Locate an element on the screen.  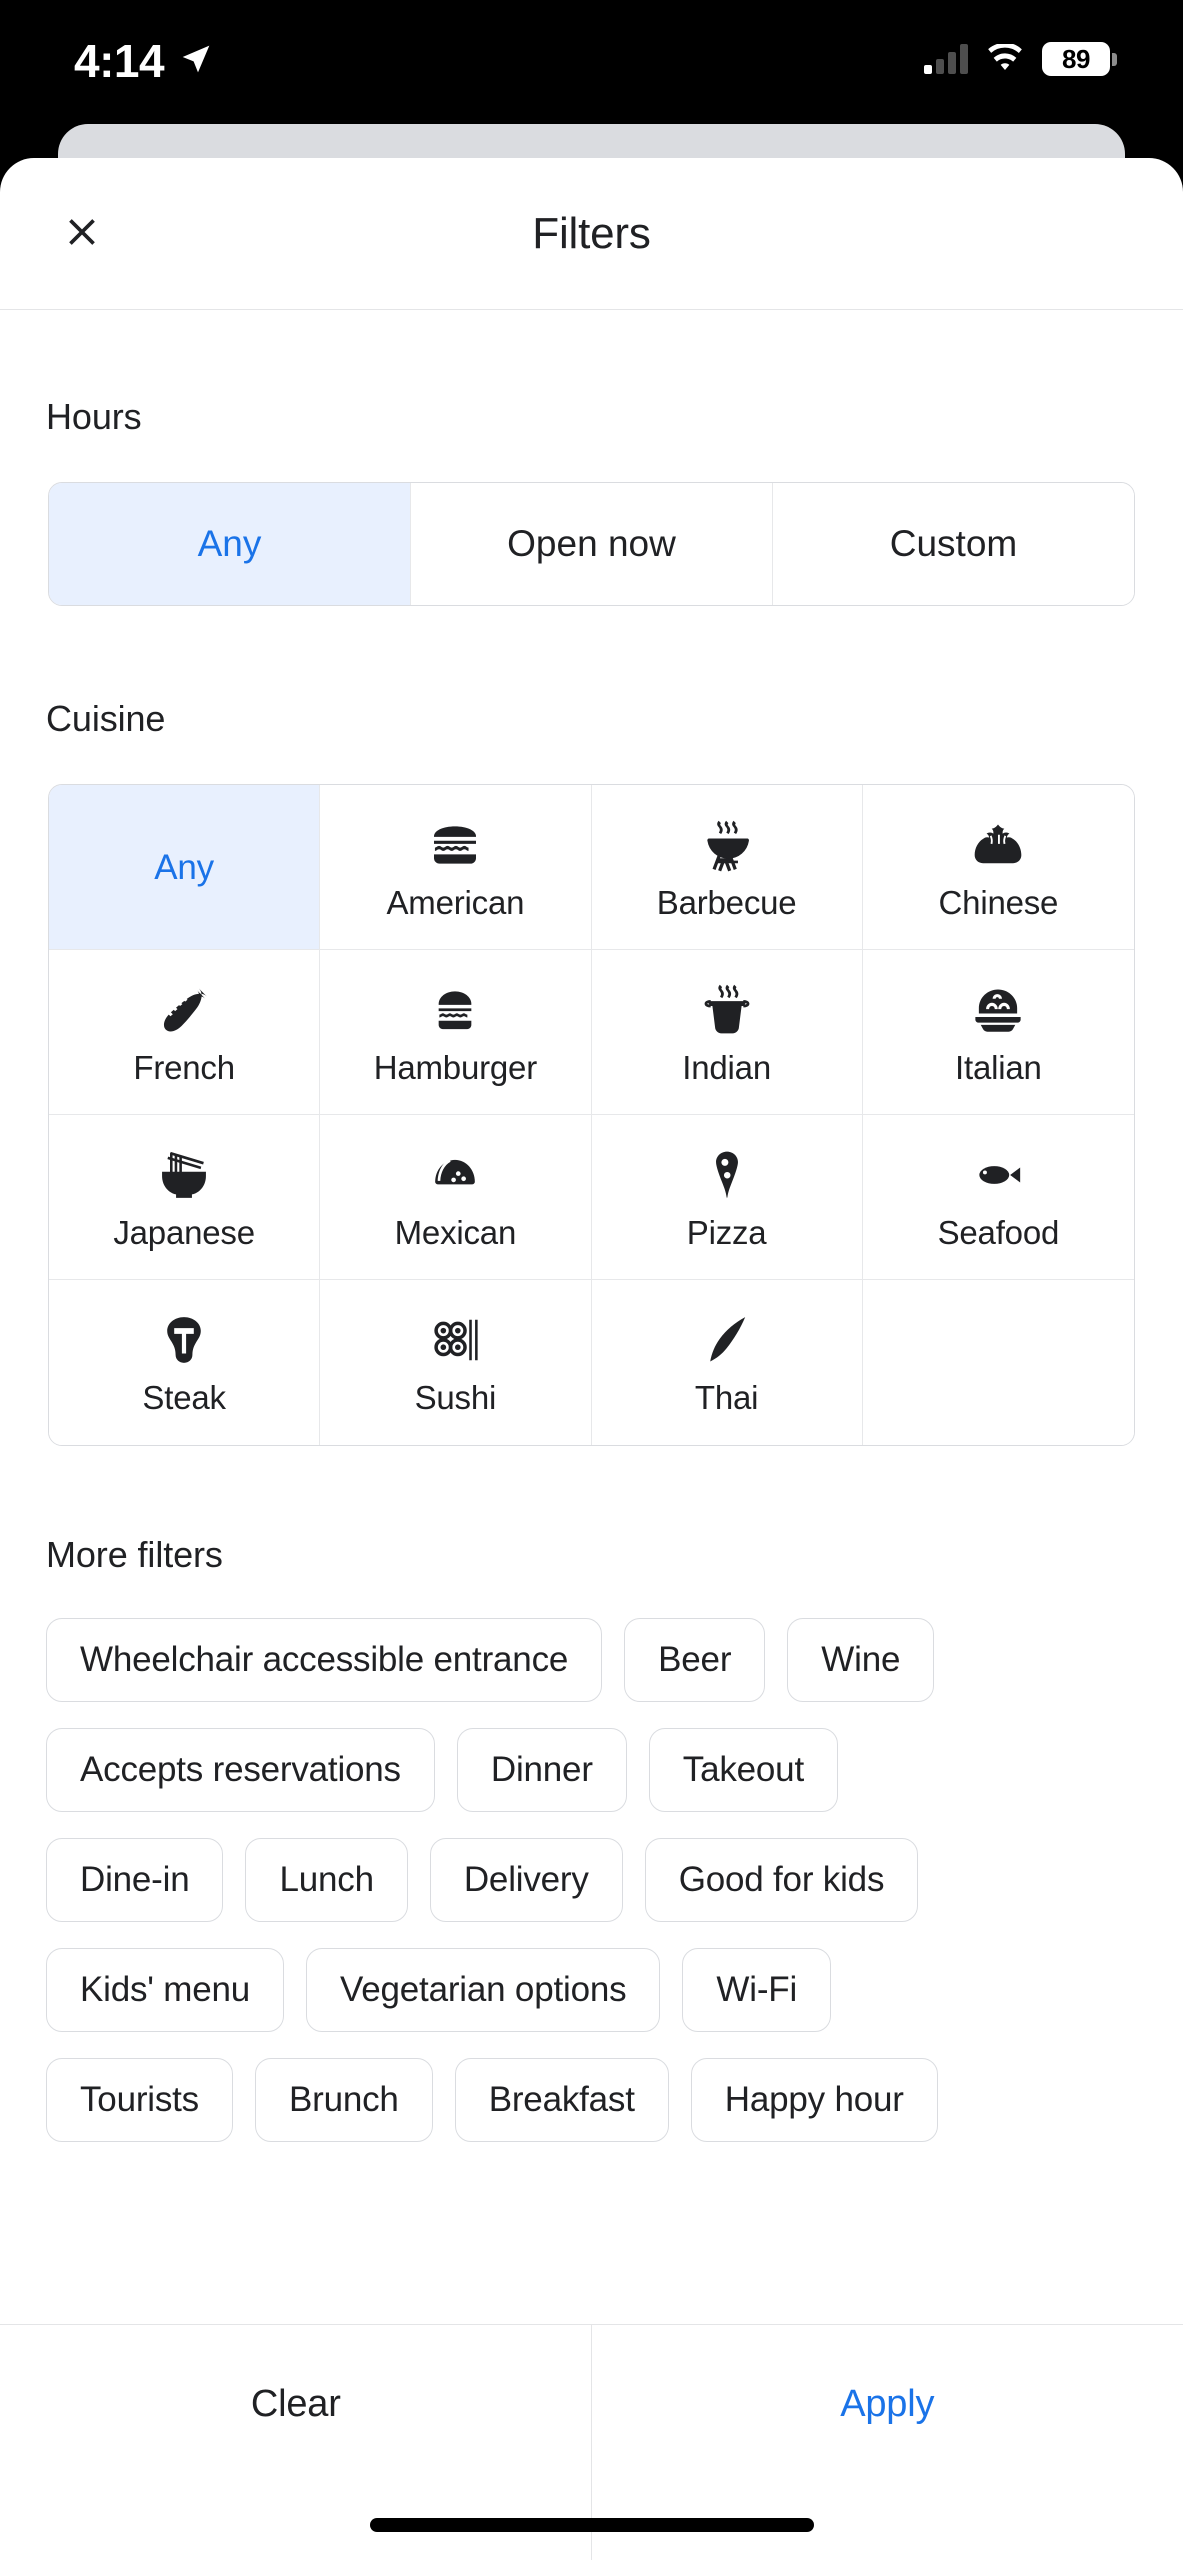
chip-brunch: Brunch is located at coordinates (344, 2100).